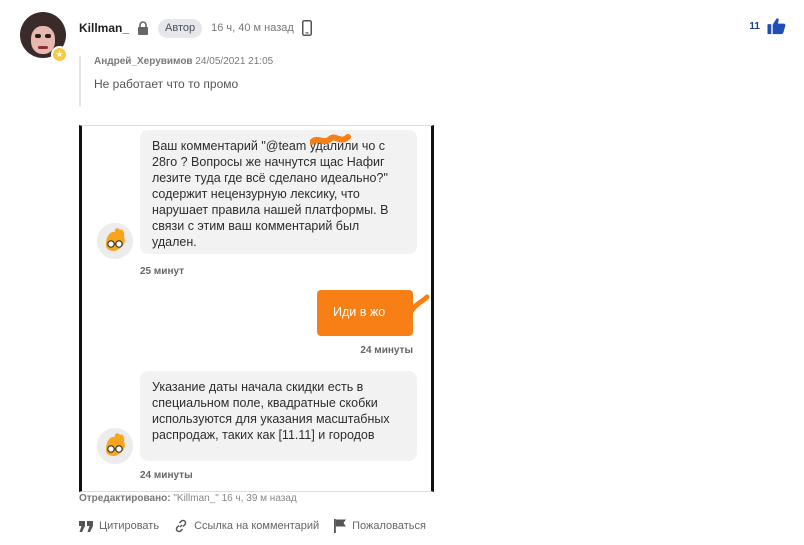 The image size is (804, 545). What do you see at coordinates (235, 498) in the screenshot?
I see `edited-value: "Killman_" 16 ч, 39 м назад` at bounding box center [235, 498].